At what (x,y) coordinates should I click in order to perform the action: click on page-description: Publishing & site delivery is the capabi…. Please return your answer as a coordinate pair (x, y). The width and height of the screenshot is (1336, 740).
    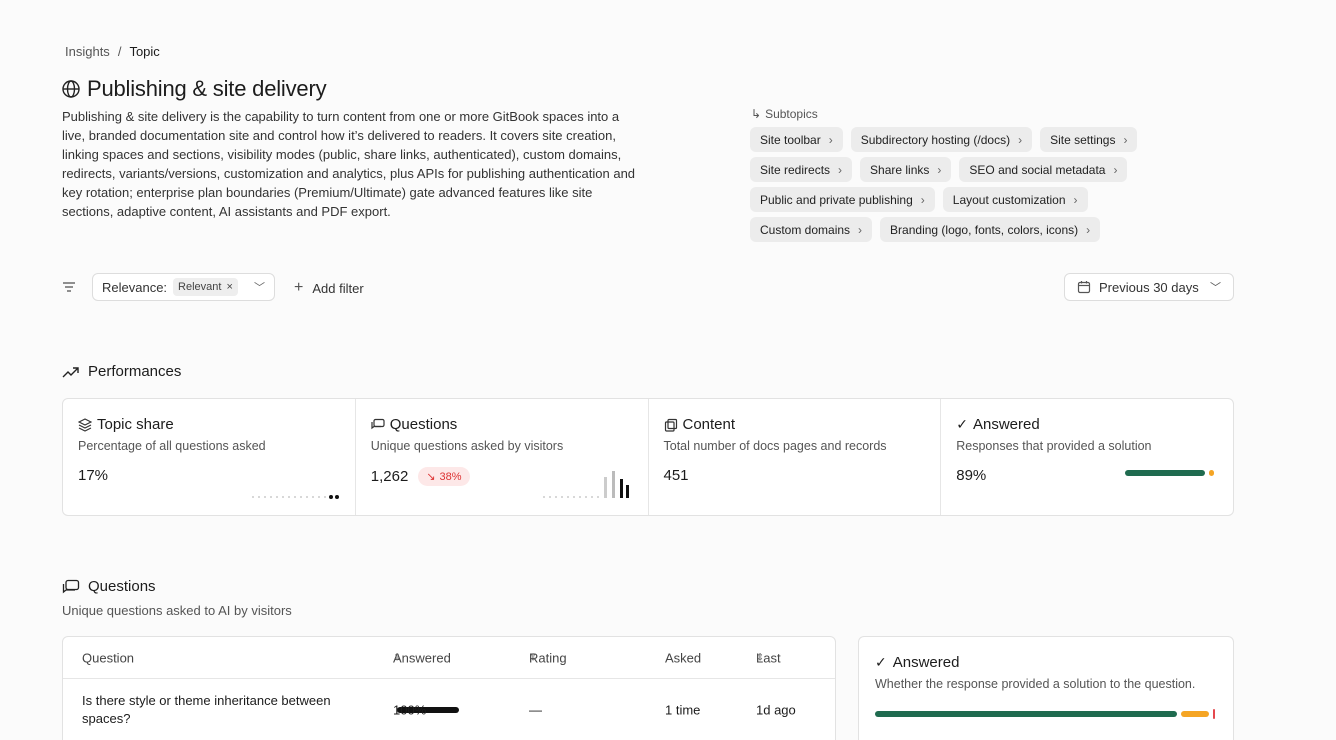
    Looking at the image, I should click on (349, 164).